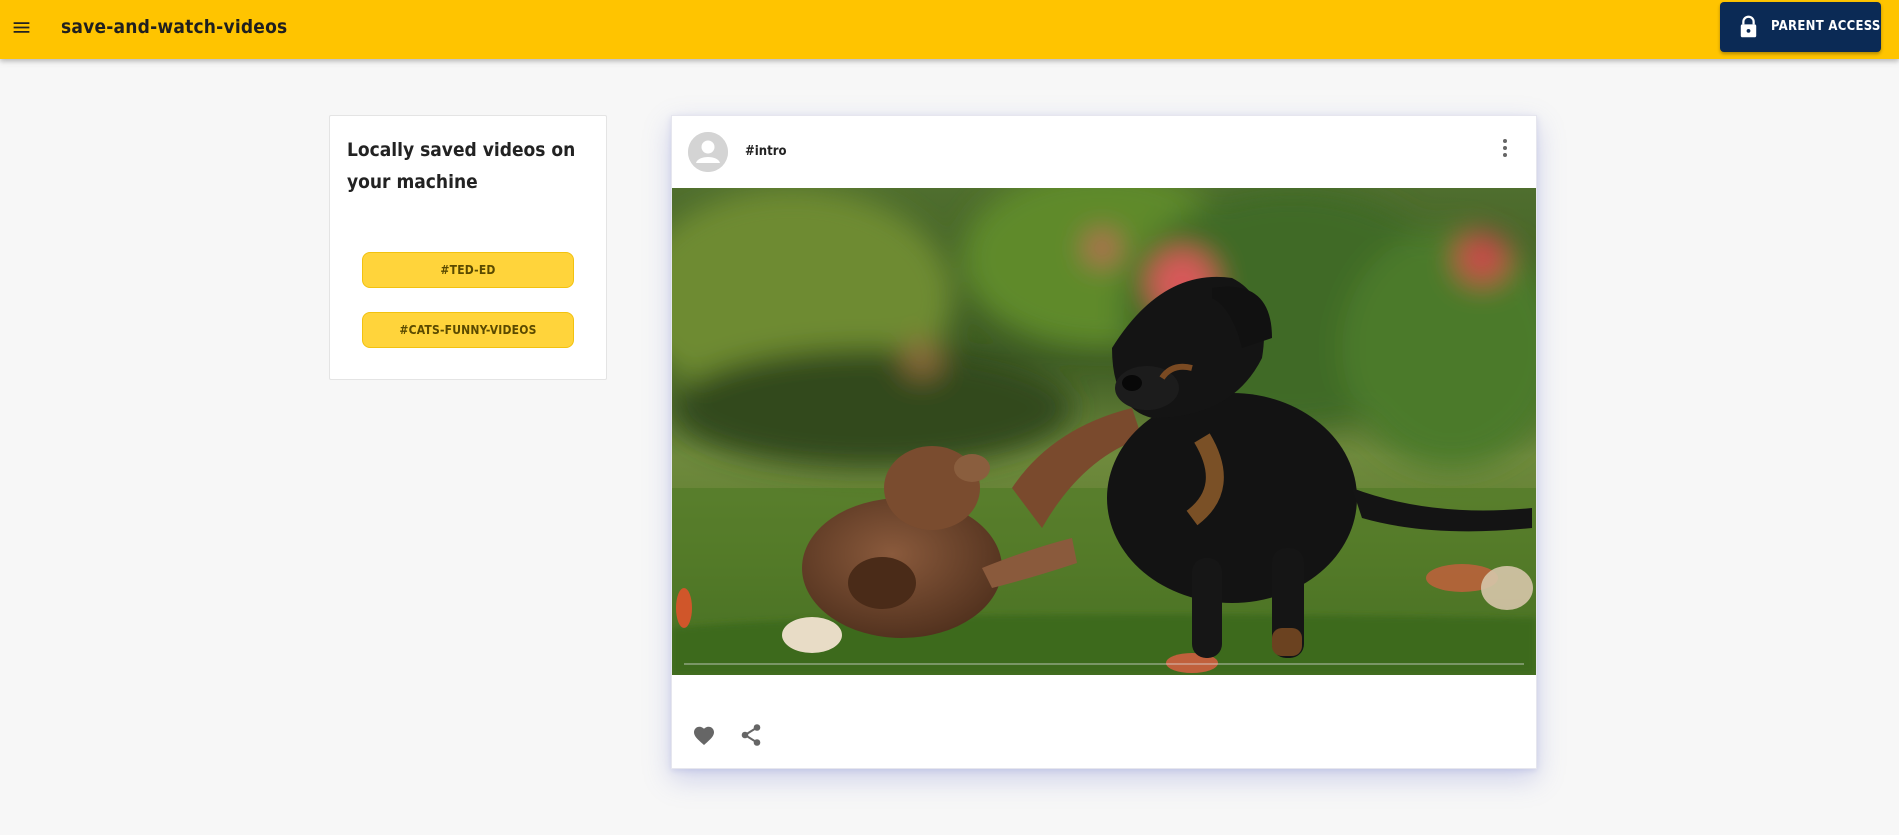 Image resolution: width=1899 pixels, height=835 pixels. I want to click on tag-button-ted-ed: #TED-ED, so click(468, 270).